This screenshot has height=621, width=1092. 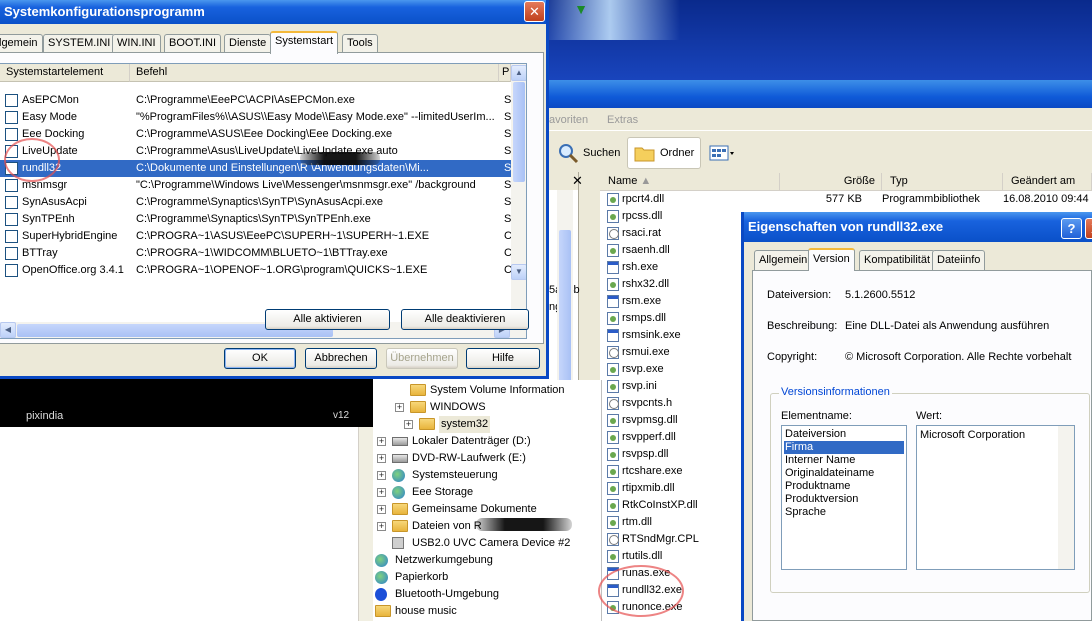 What do you see at coordinates (422, 358) in the screenshot?
I see `apply-button: Übernehmen` at bounding box center [422, 358].